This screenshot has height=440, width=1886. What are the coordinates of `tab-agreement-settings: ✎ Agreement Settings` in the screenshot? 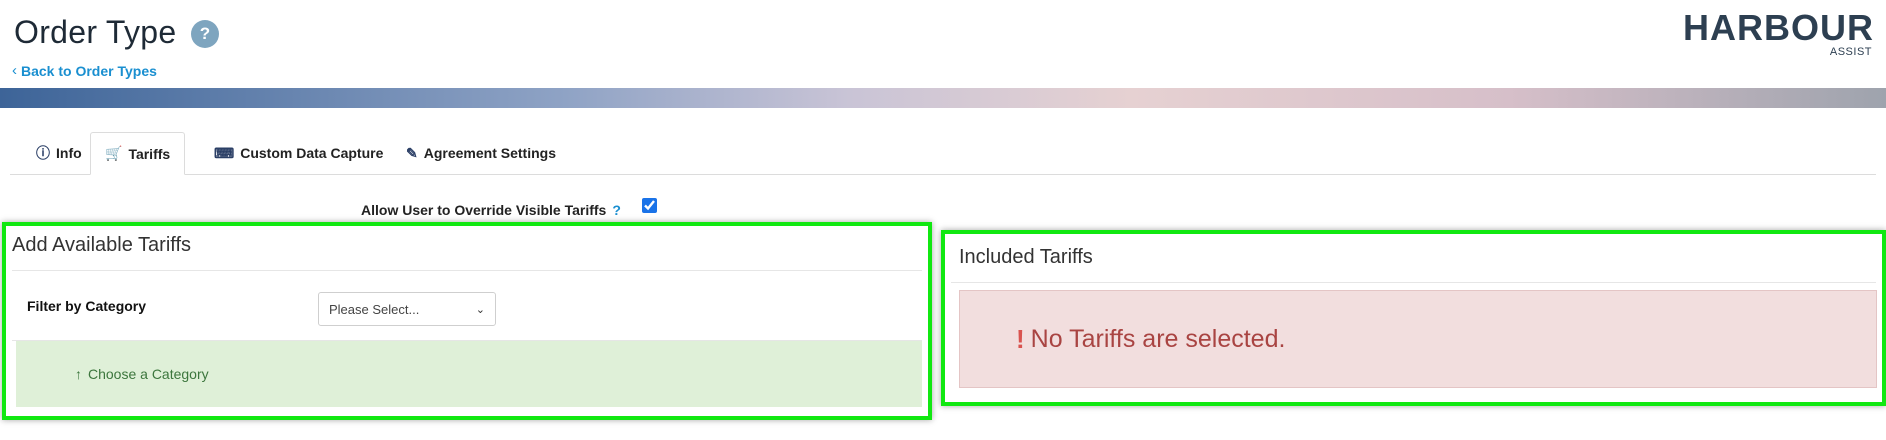 It's located at (481, 153).